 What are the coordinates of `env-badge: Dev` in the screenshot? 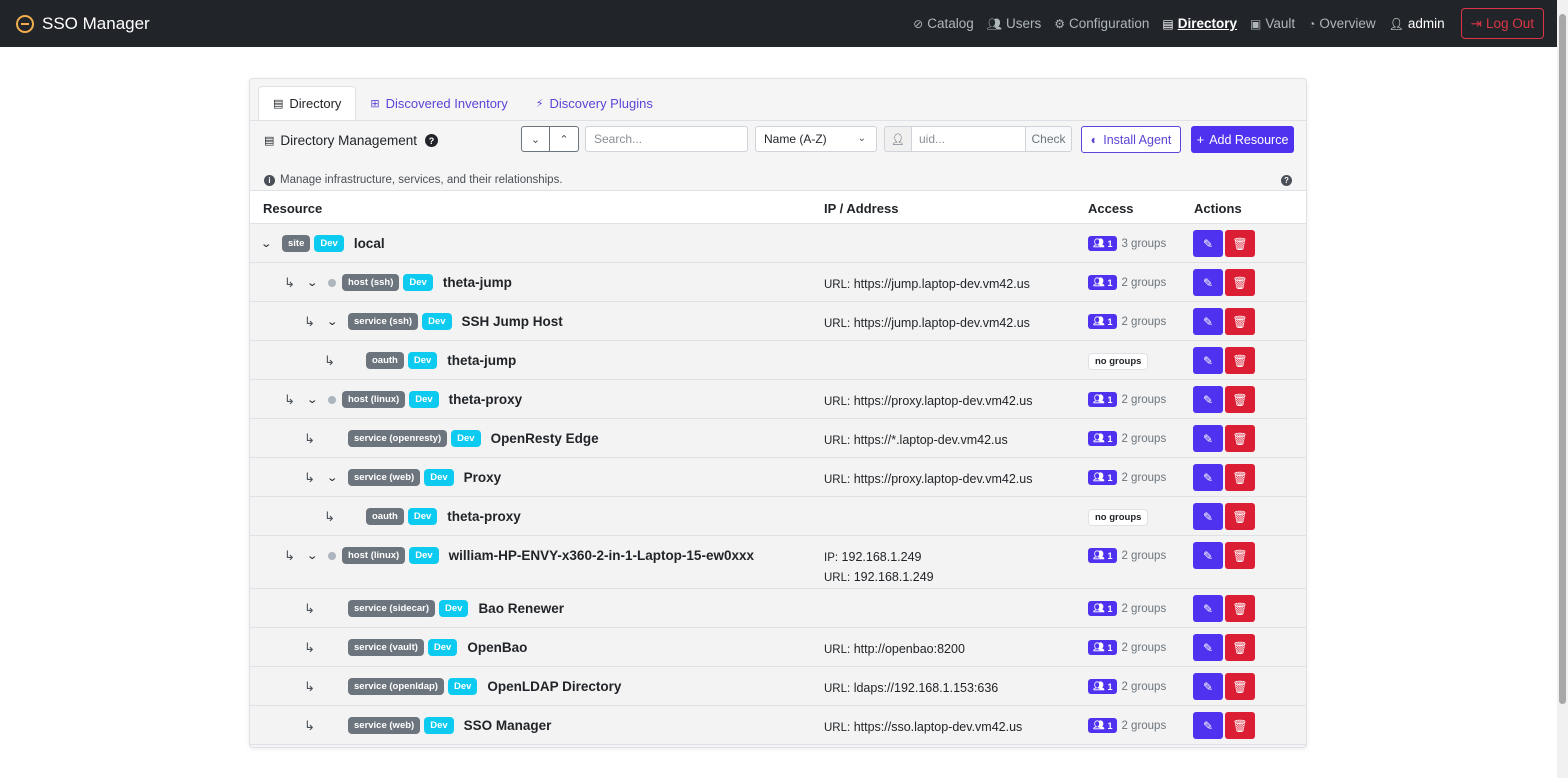 It's located at (418, 282).